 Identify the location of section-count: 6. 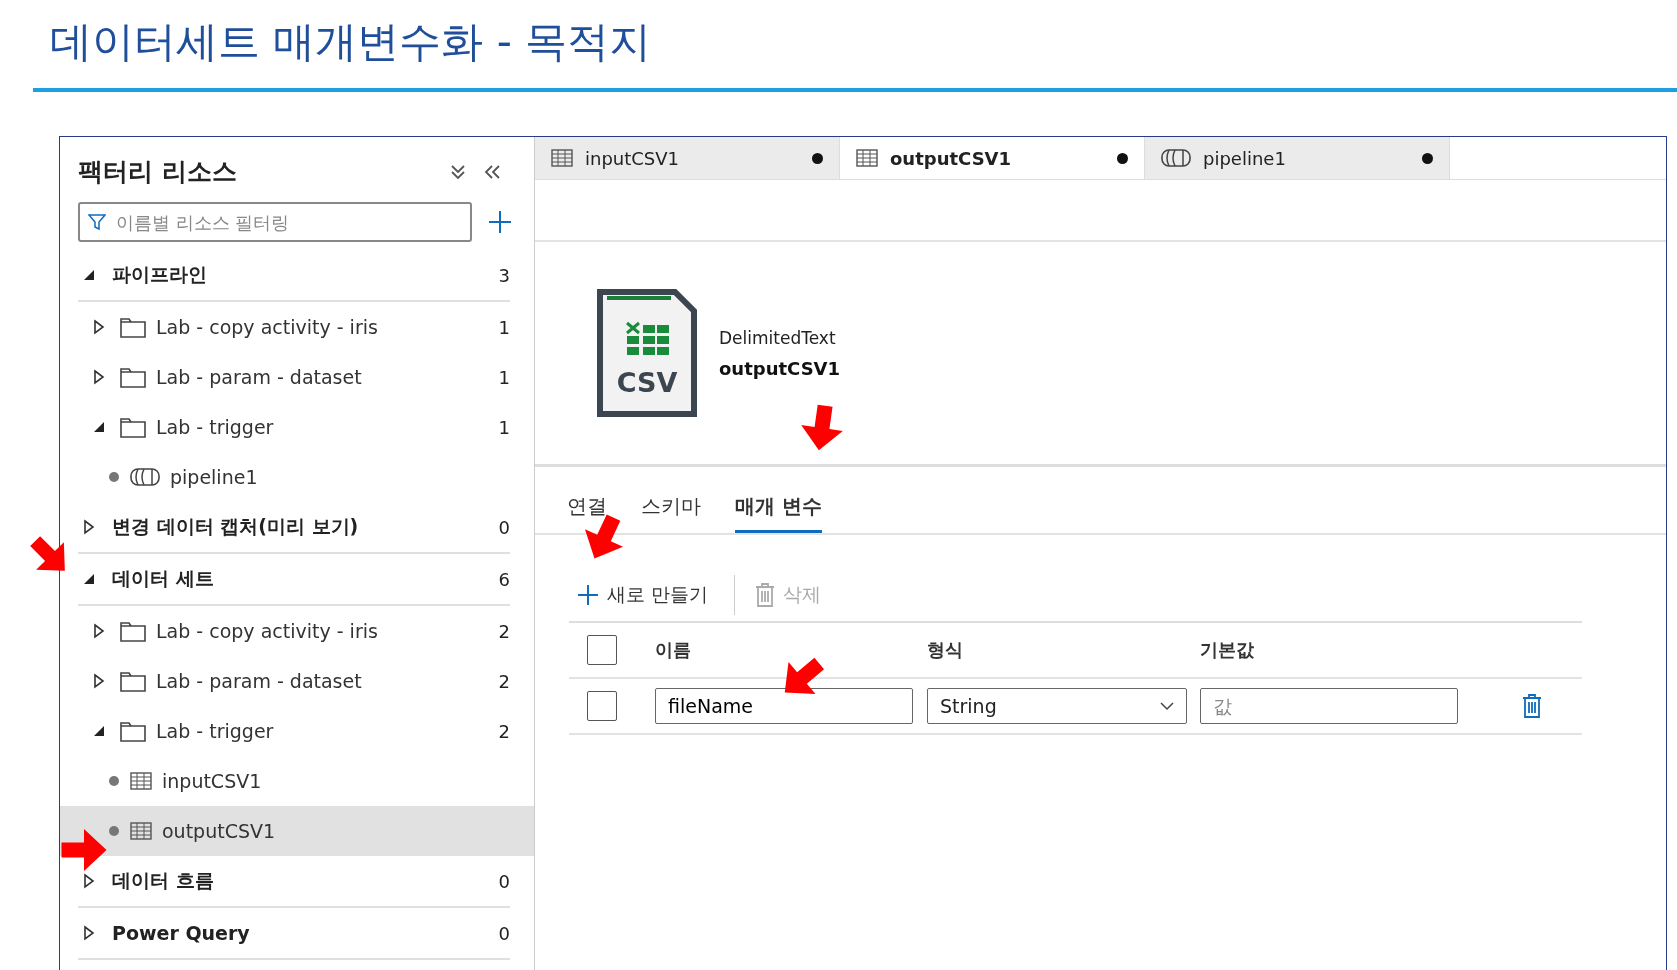
(504, 579).